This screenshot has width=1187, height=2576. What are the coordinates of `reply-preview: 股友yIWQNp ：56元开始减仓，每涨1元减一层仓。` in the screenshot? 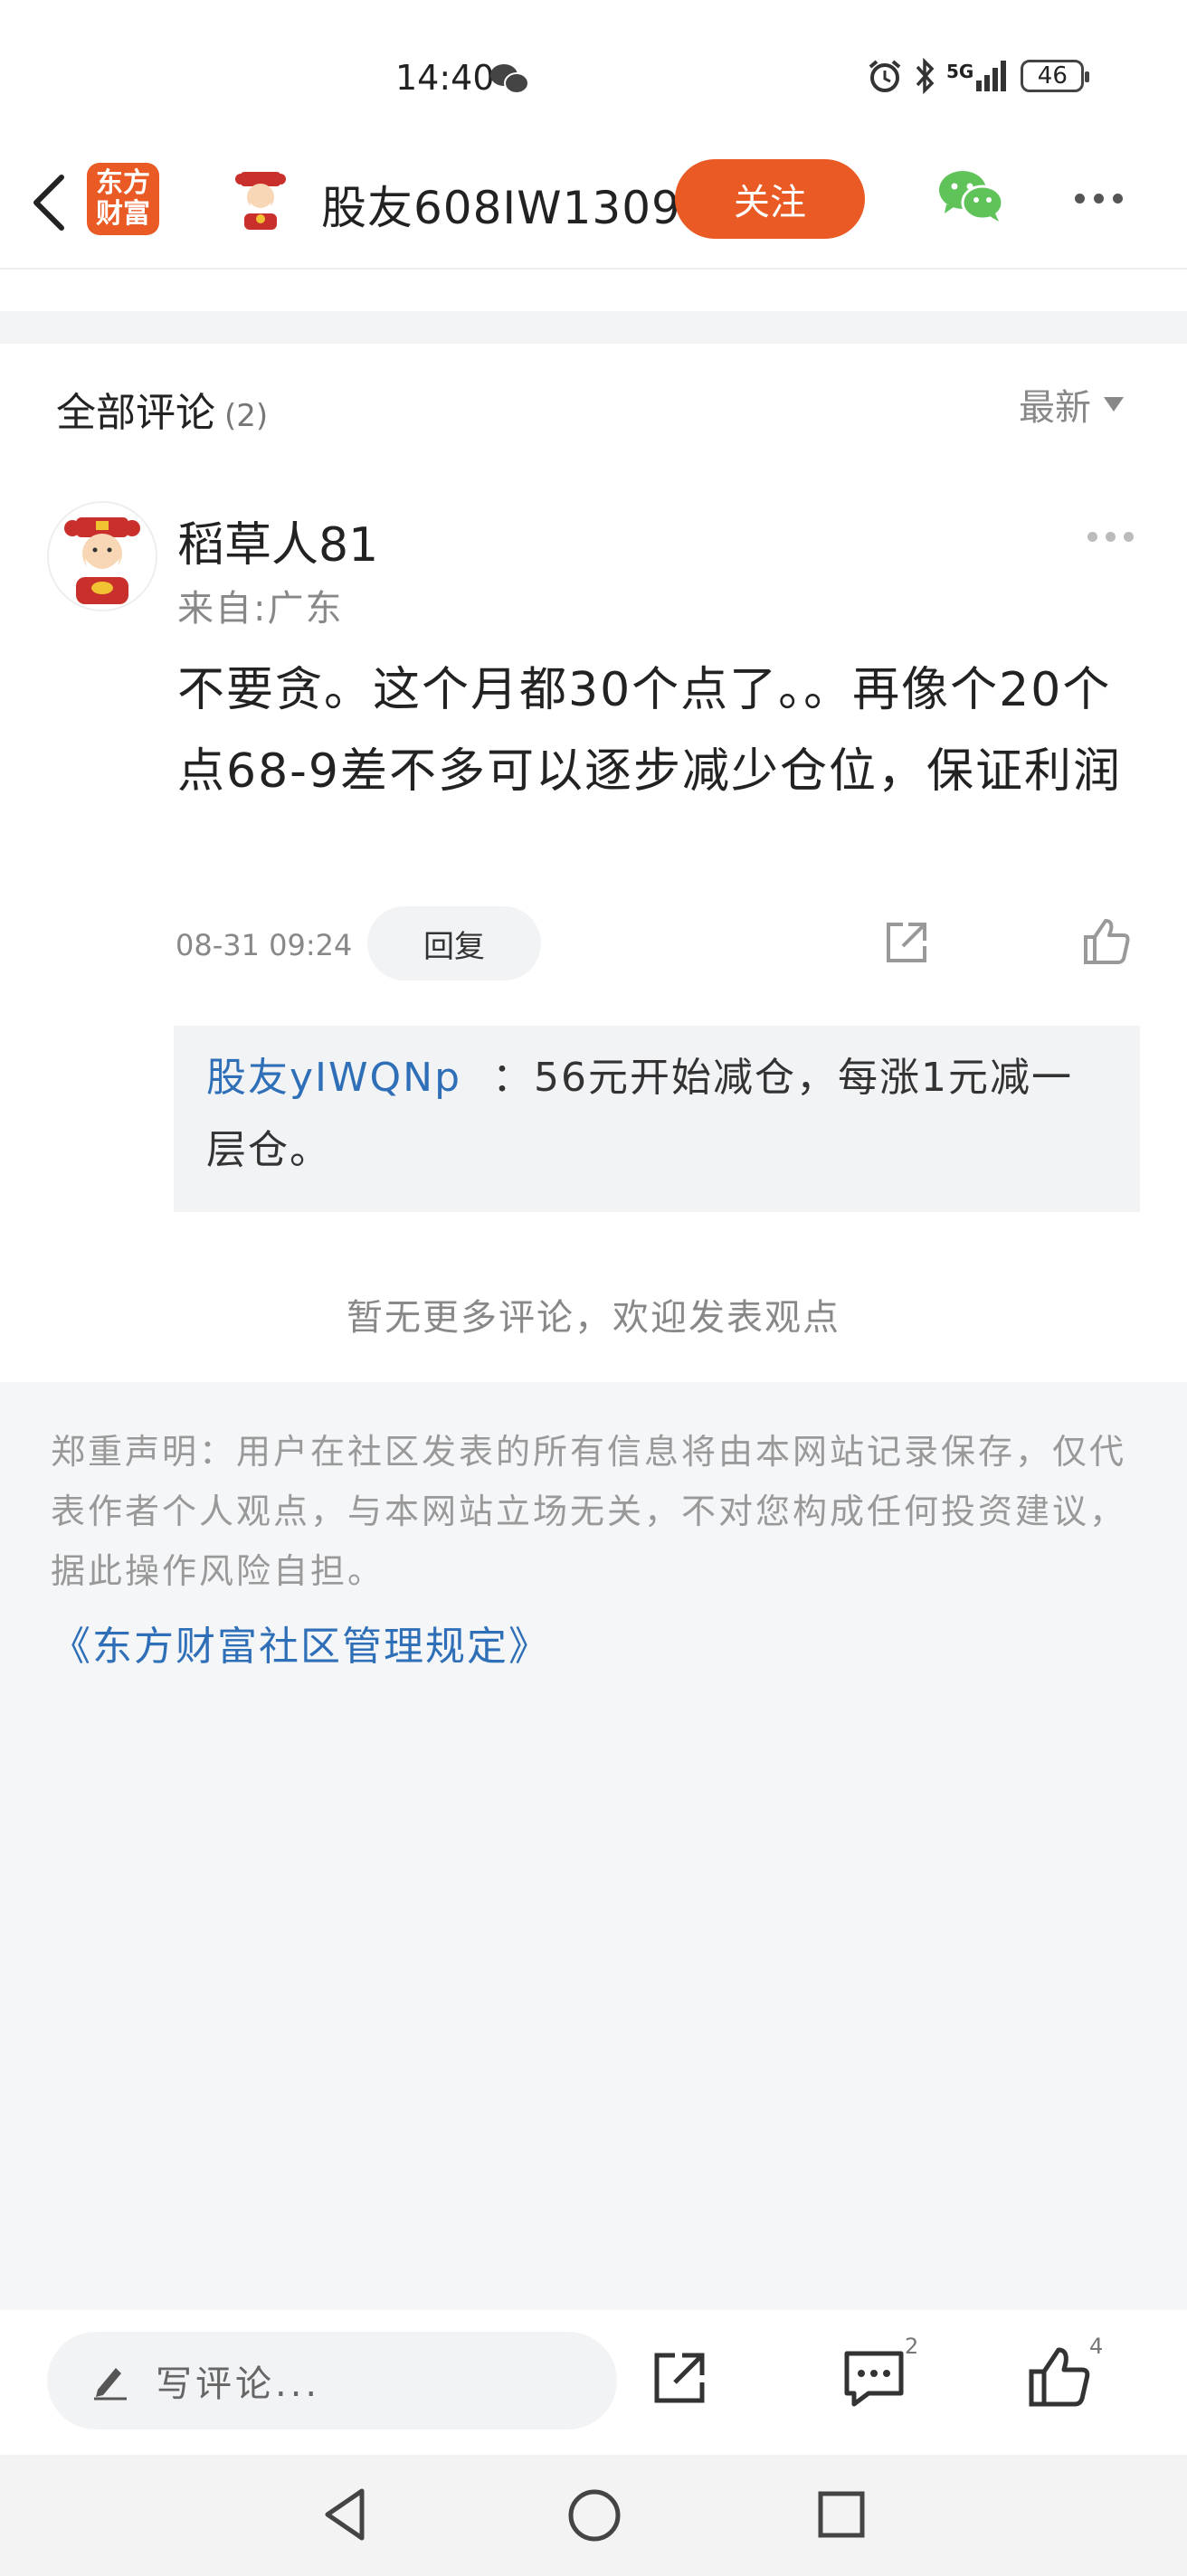 It's located at (657, 1119).